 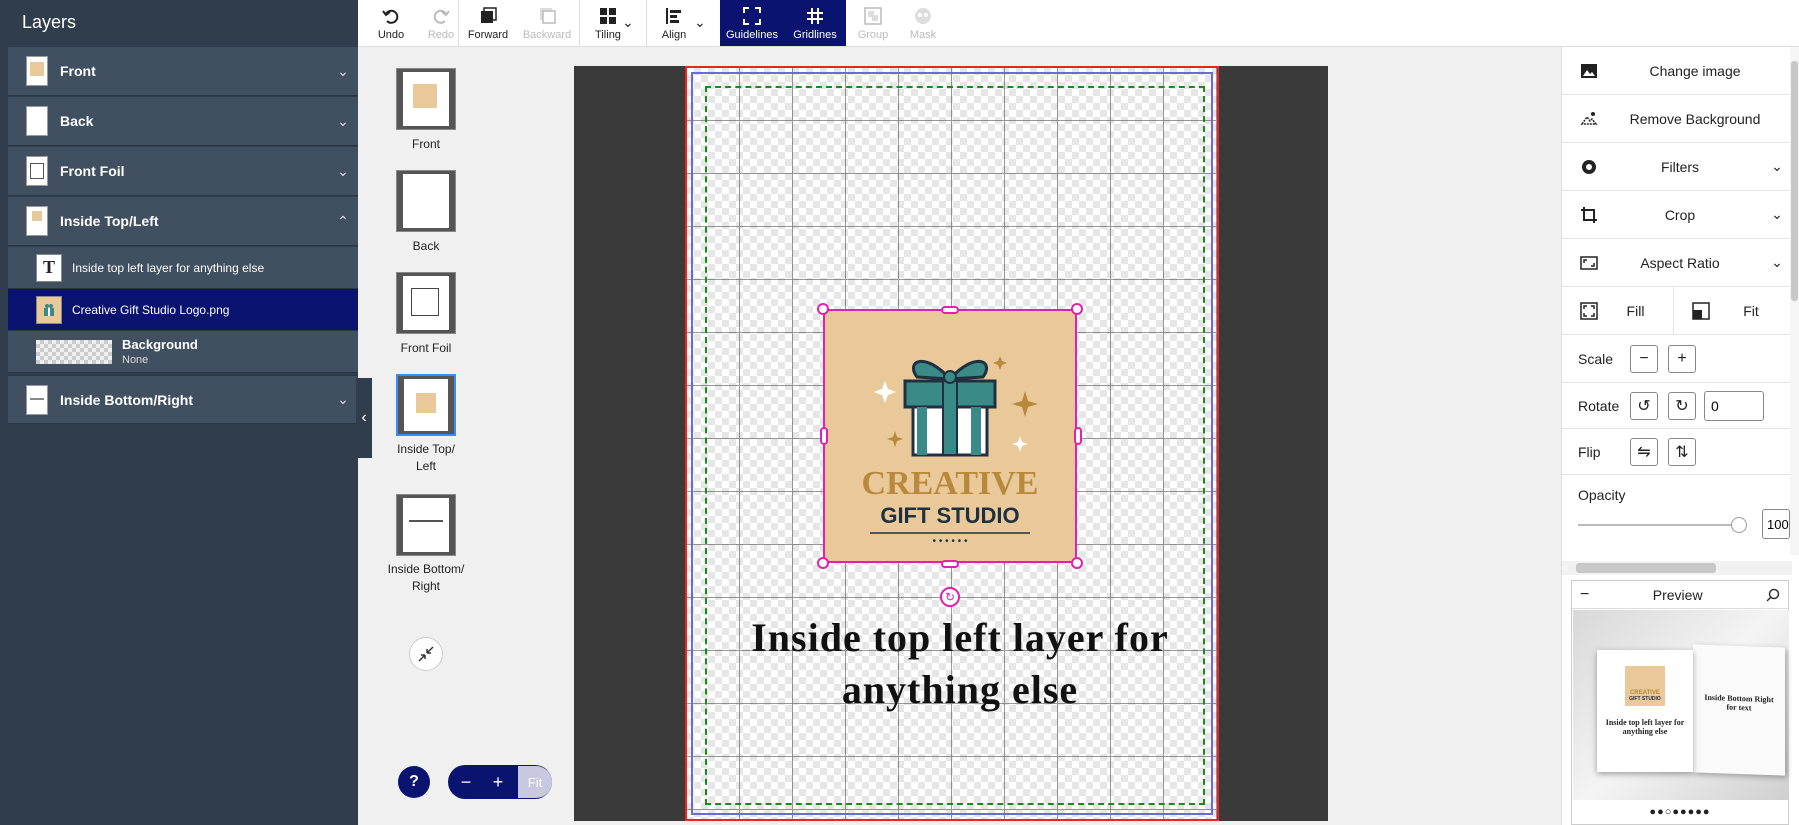 What do you see at coordinates (949, 515) in the screenshot?
I see `logo-text-gift-studio: GIFT STUDIO` at bounding box center [949, 515].